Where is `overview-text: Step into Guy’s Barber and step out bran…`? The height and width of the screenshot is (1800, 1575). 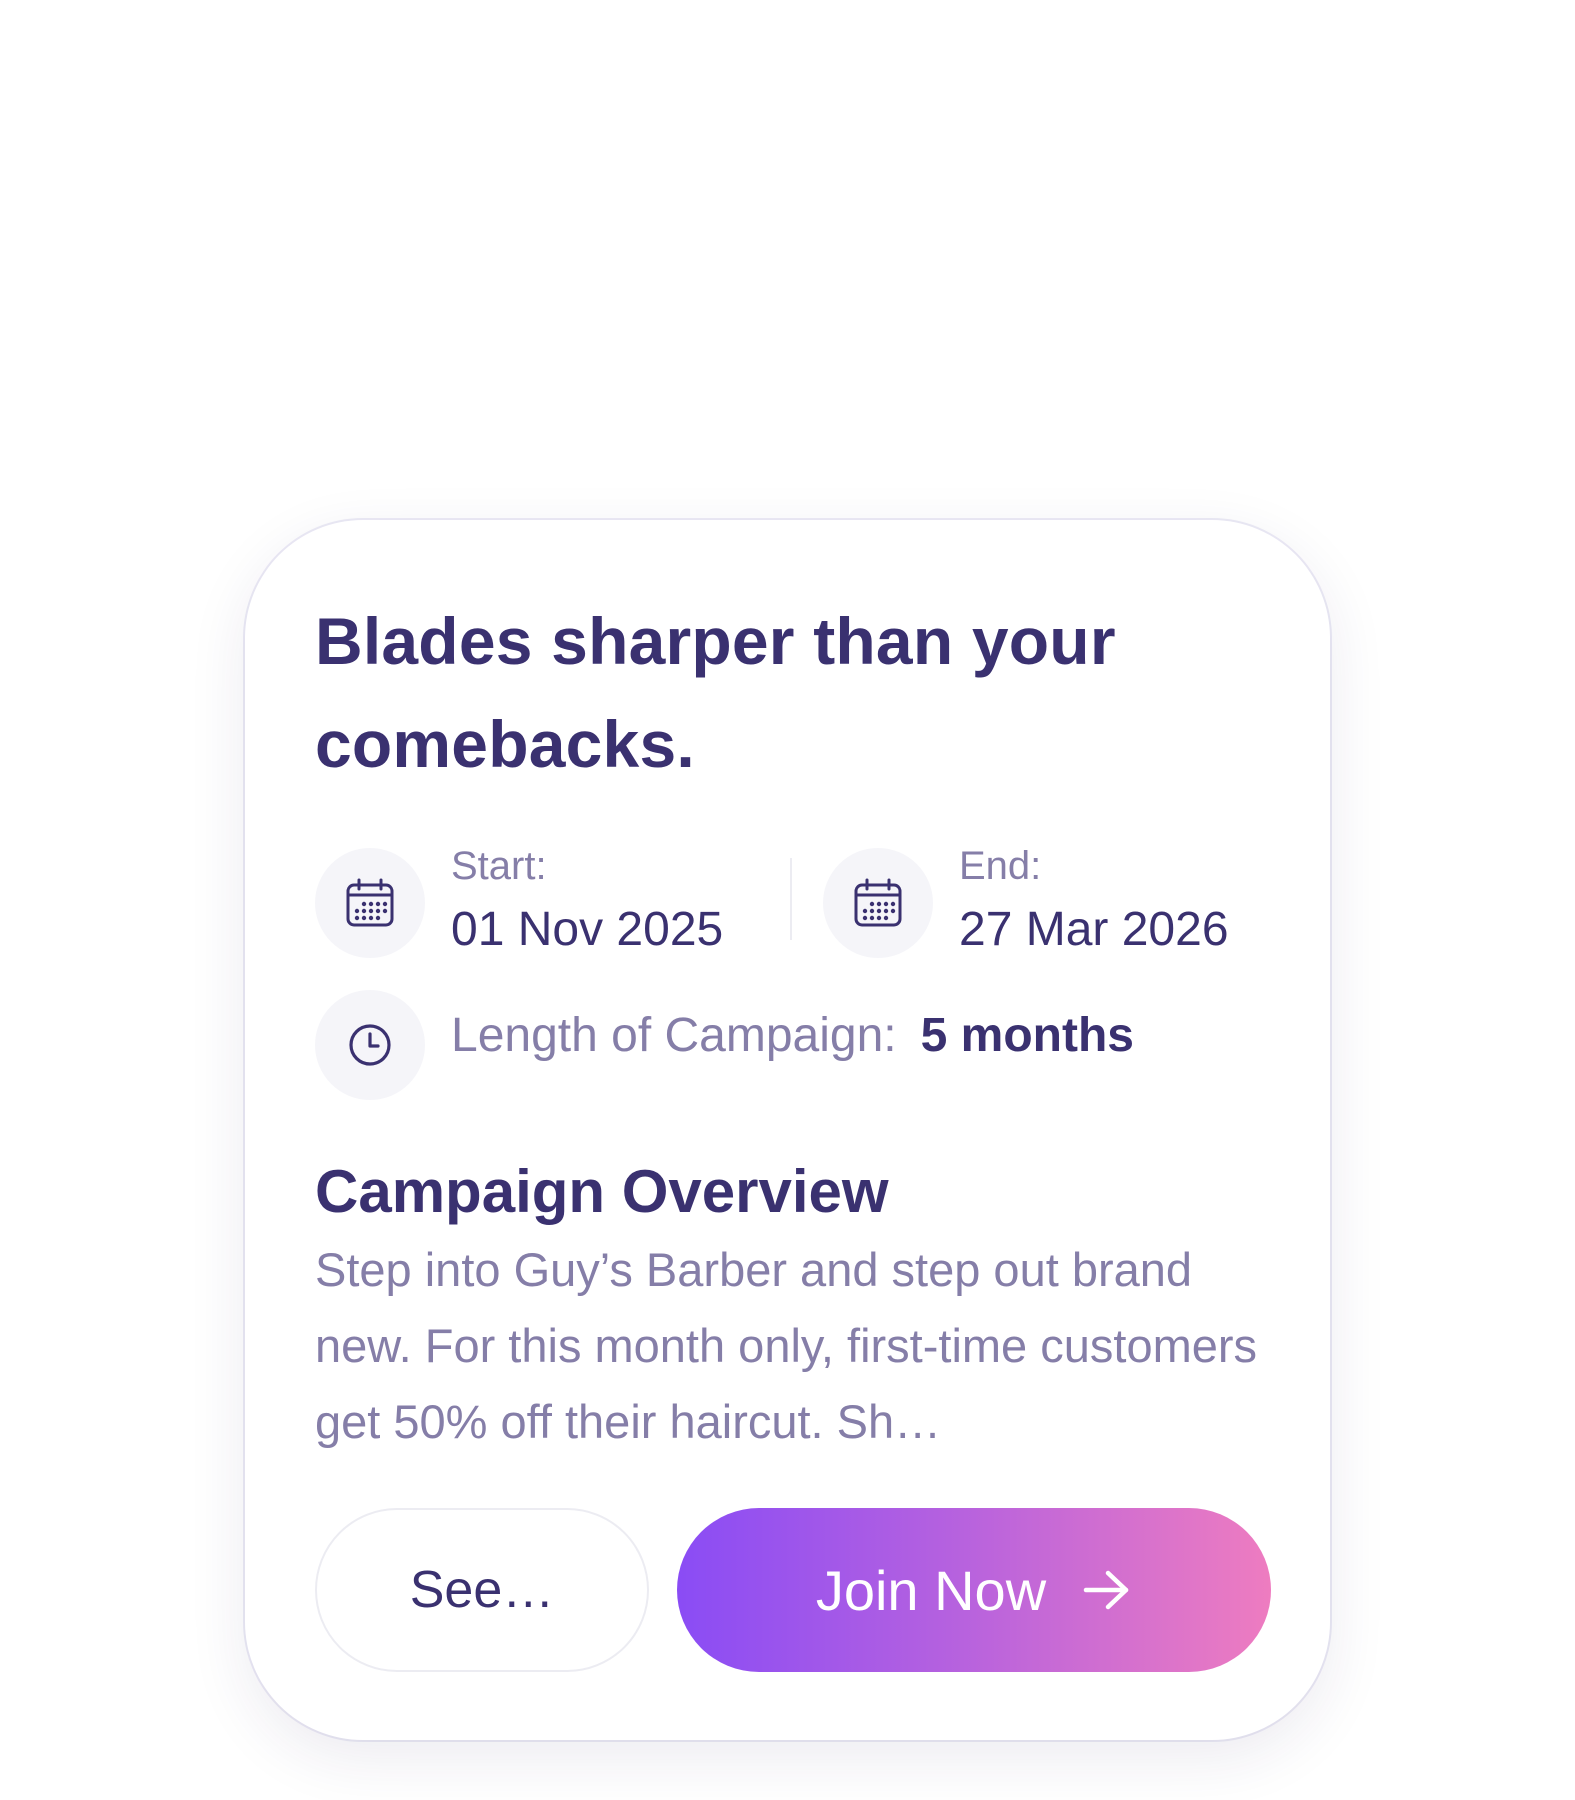
overview-text: Step into Guy’s Barber and step out bran… is located at coordinates (786, 1345).